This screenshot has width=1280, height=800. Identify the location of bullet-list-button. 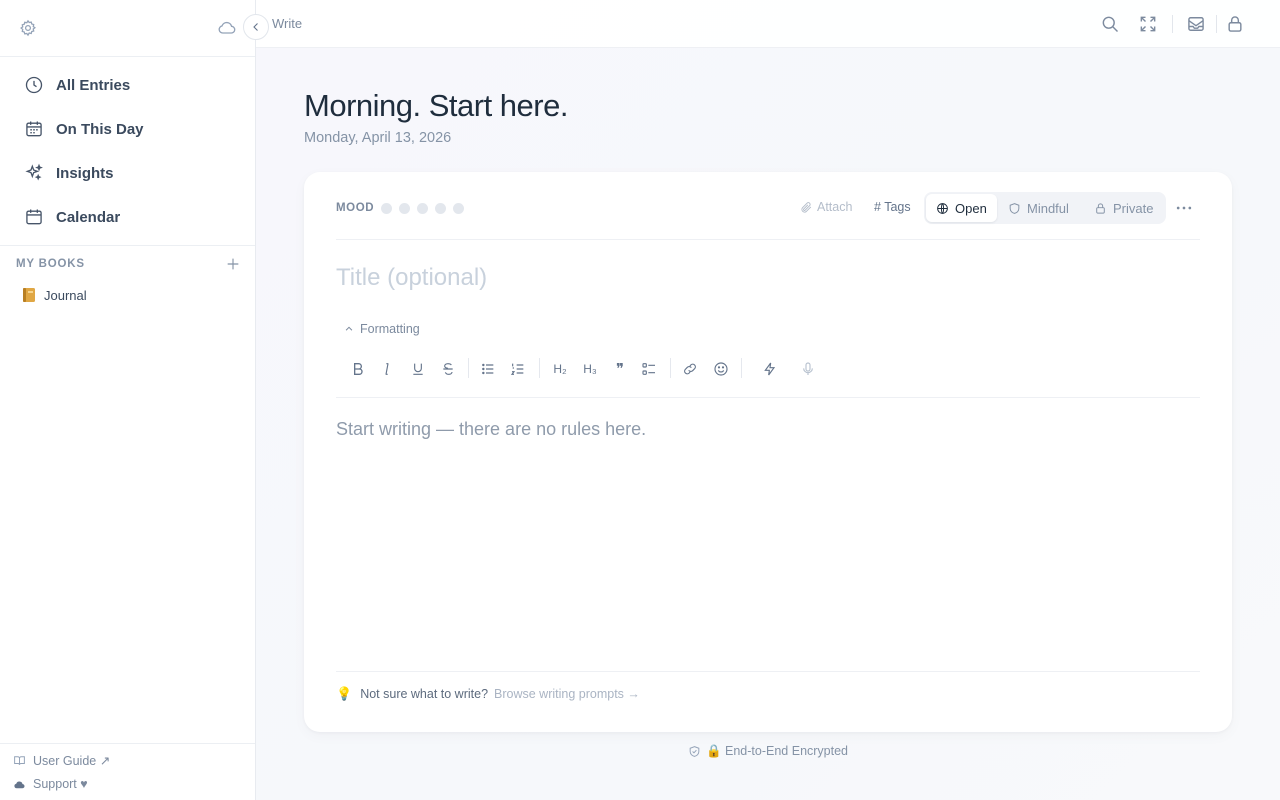
(488, 369).